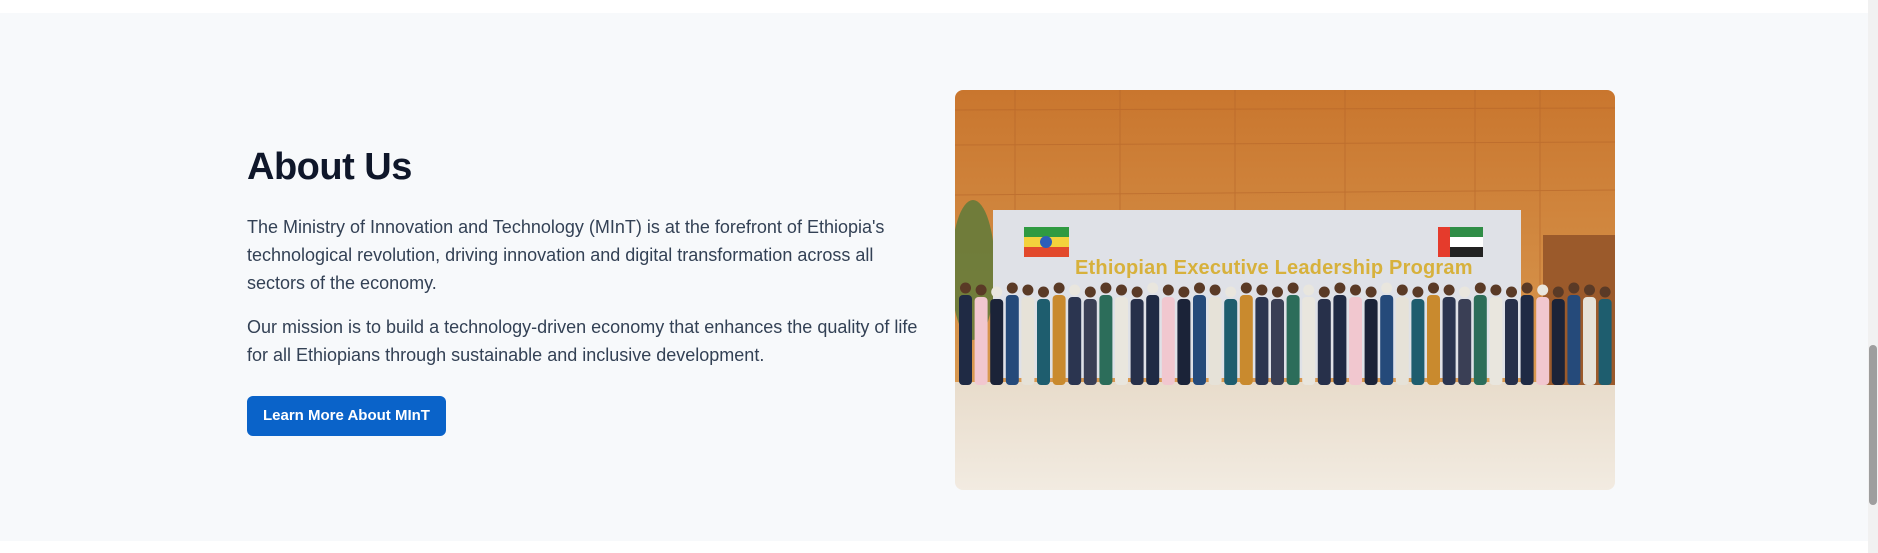 The height and width of the screenshot is (553, 1878). Describe the element at coordinates (329, 167) in the screenshot. I see `section-title: About Us` at that location.